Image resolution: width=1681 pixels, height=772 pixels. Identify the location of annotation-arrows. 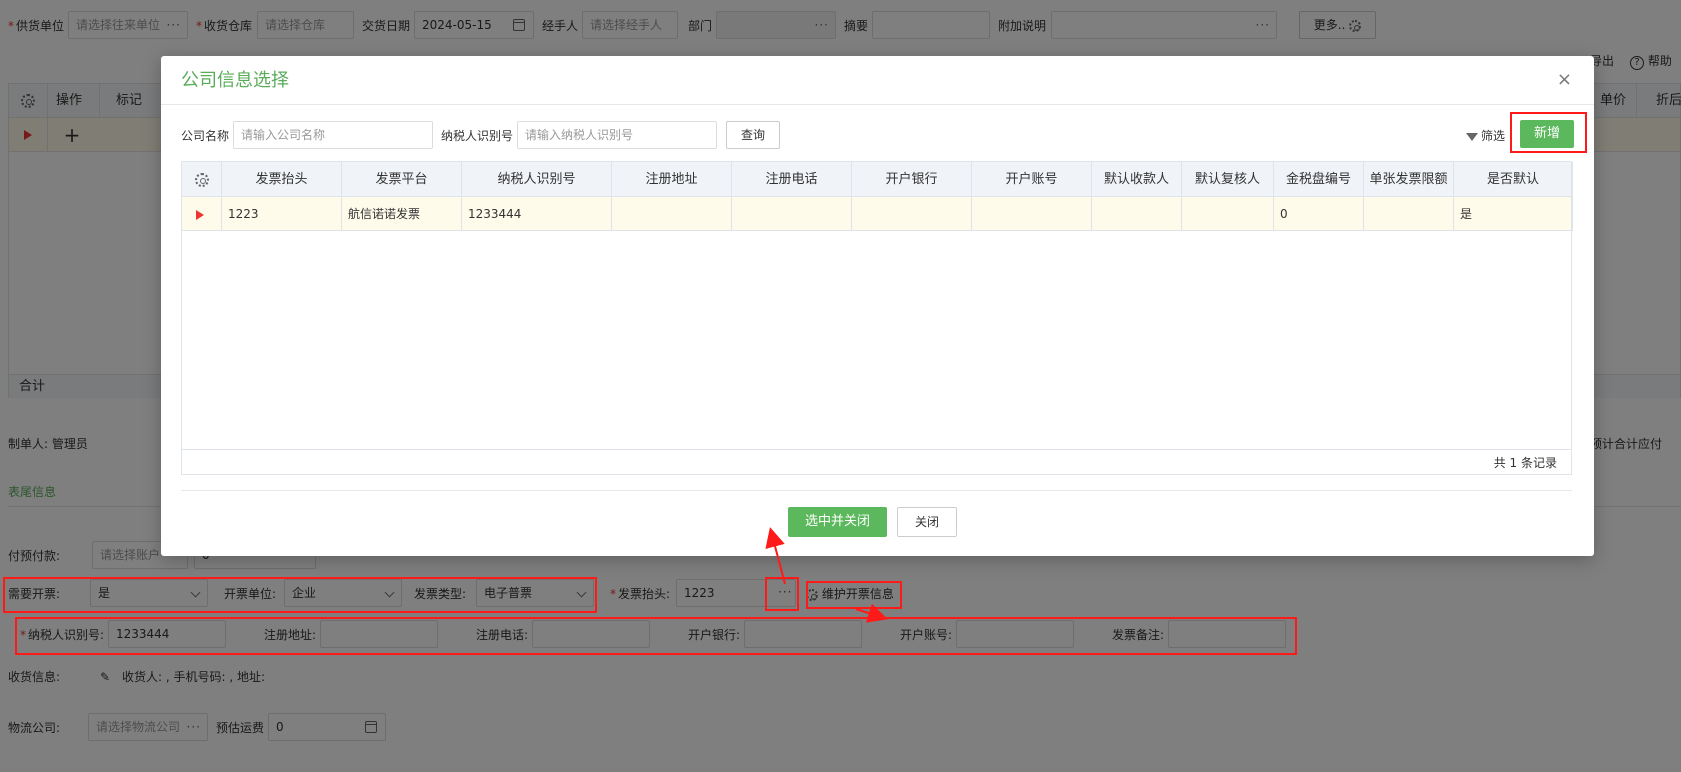
(826, 575).